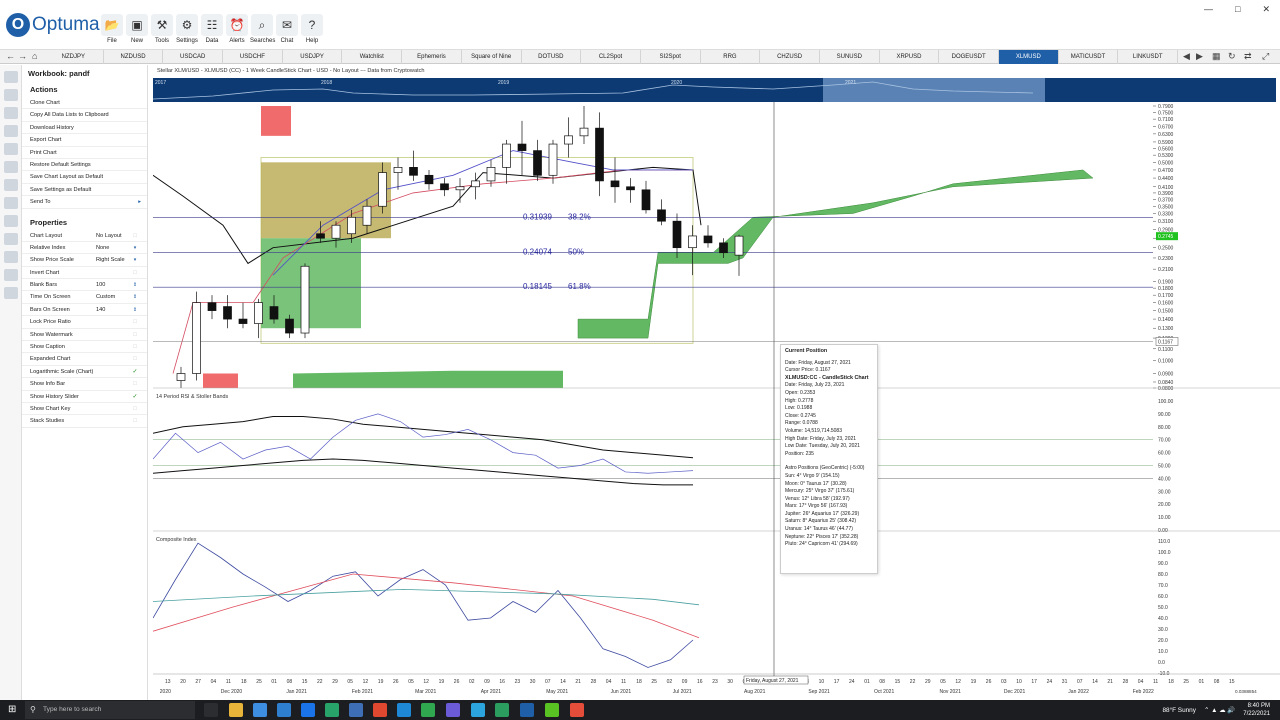 The image size is (1280, 720). Describe the element at coordinates (134, 57) in the screenshot. I see `tab-nzdusd: NZDUSD` at that location.